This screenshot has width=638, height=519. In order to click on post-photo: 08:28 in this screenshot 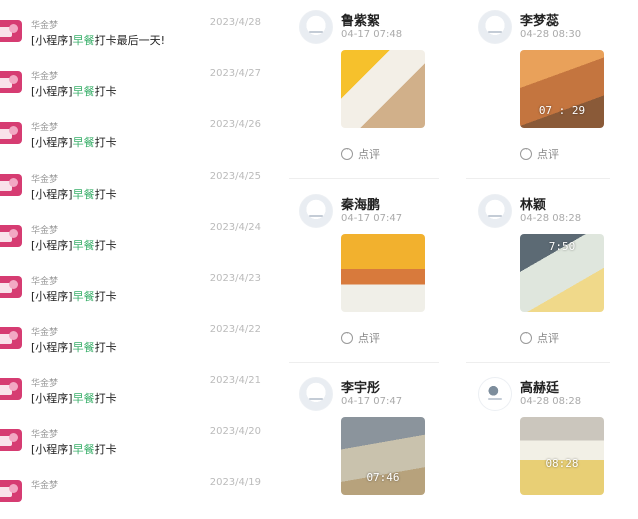, I will do `click(562, 456)`.